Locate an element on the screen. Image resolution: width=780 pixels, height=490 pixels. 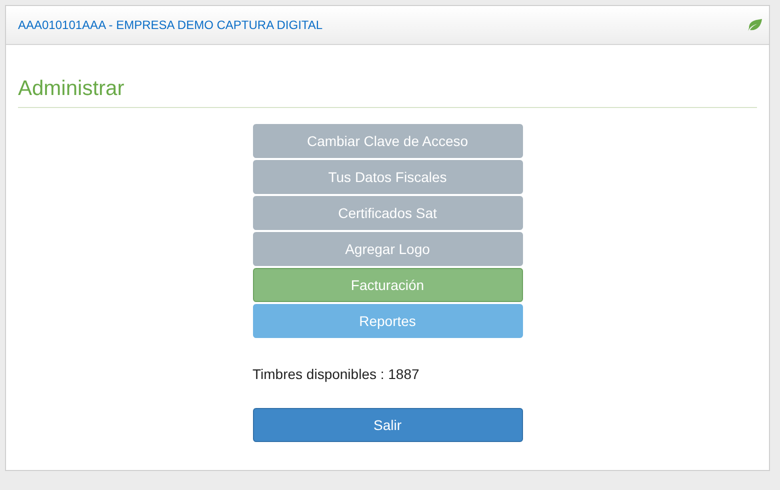
menu-button: Facturación is located at coordinates (387, 285).